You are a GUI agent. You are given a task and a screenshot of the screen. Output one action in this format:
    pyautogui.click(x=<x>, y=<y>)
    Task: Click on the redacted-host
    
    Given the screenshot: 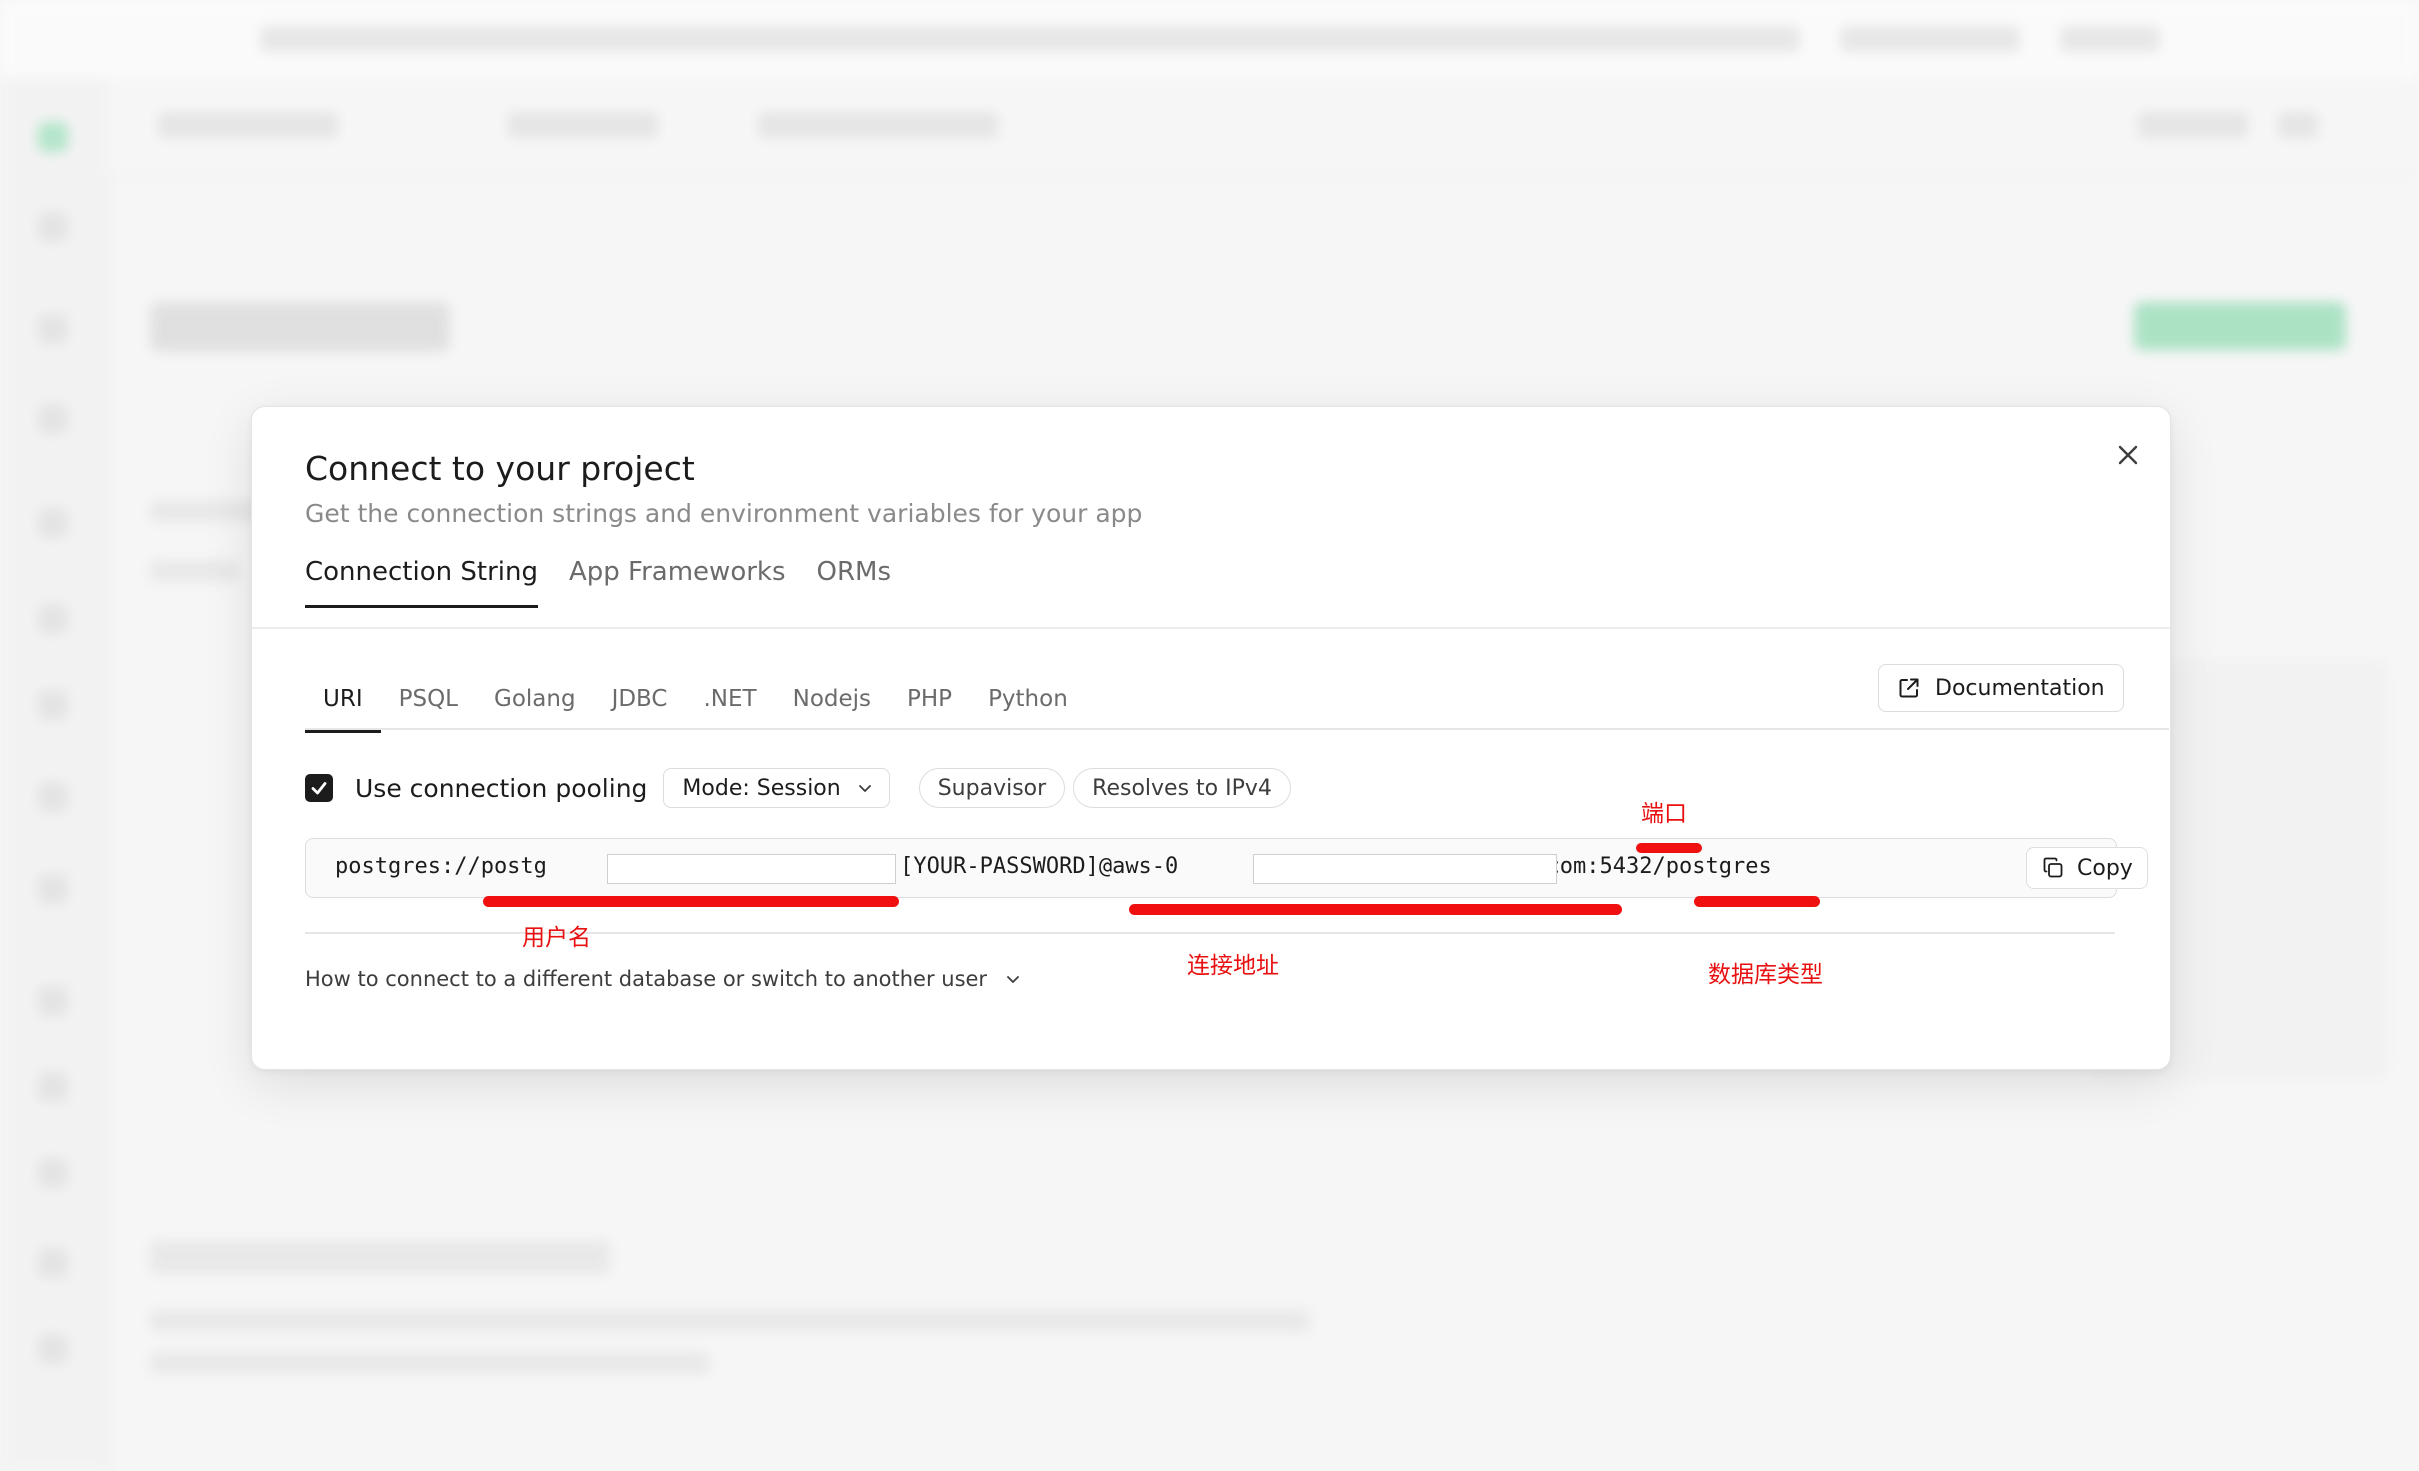 What is the action you would take?
    pyautogui.click(x=1405, y=869)
    